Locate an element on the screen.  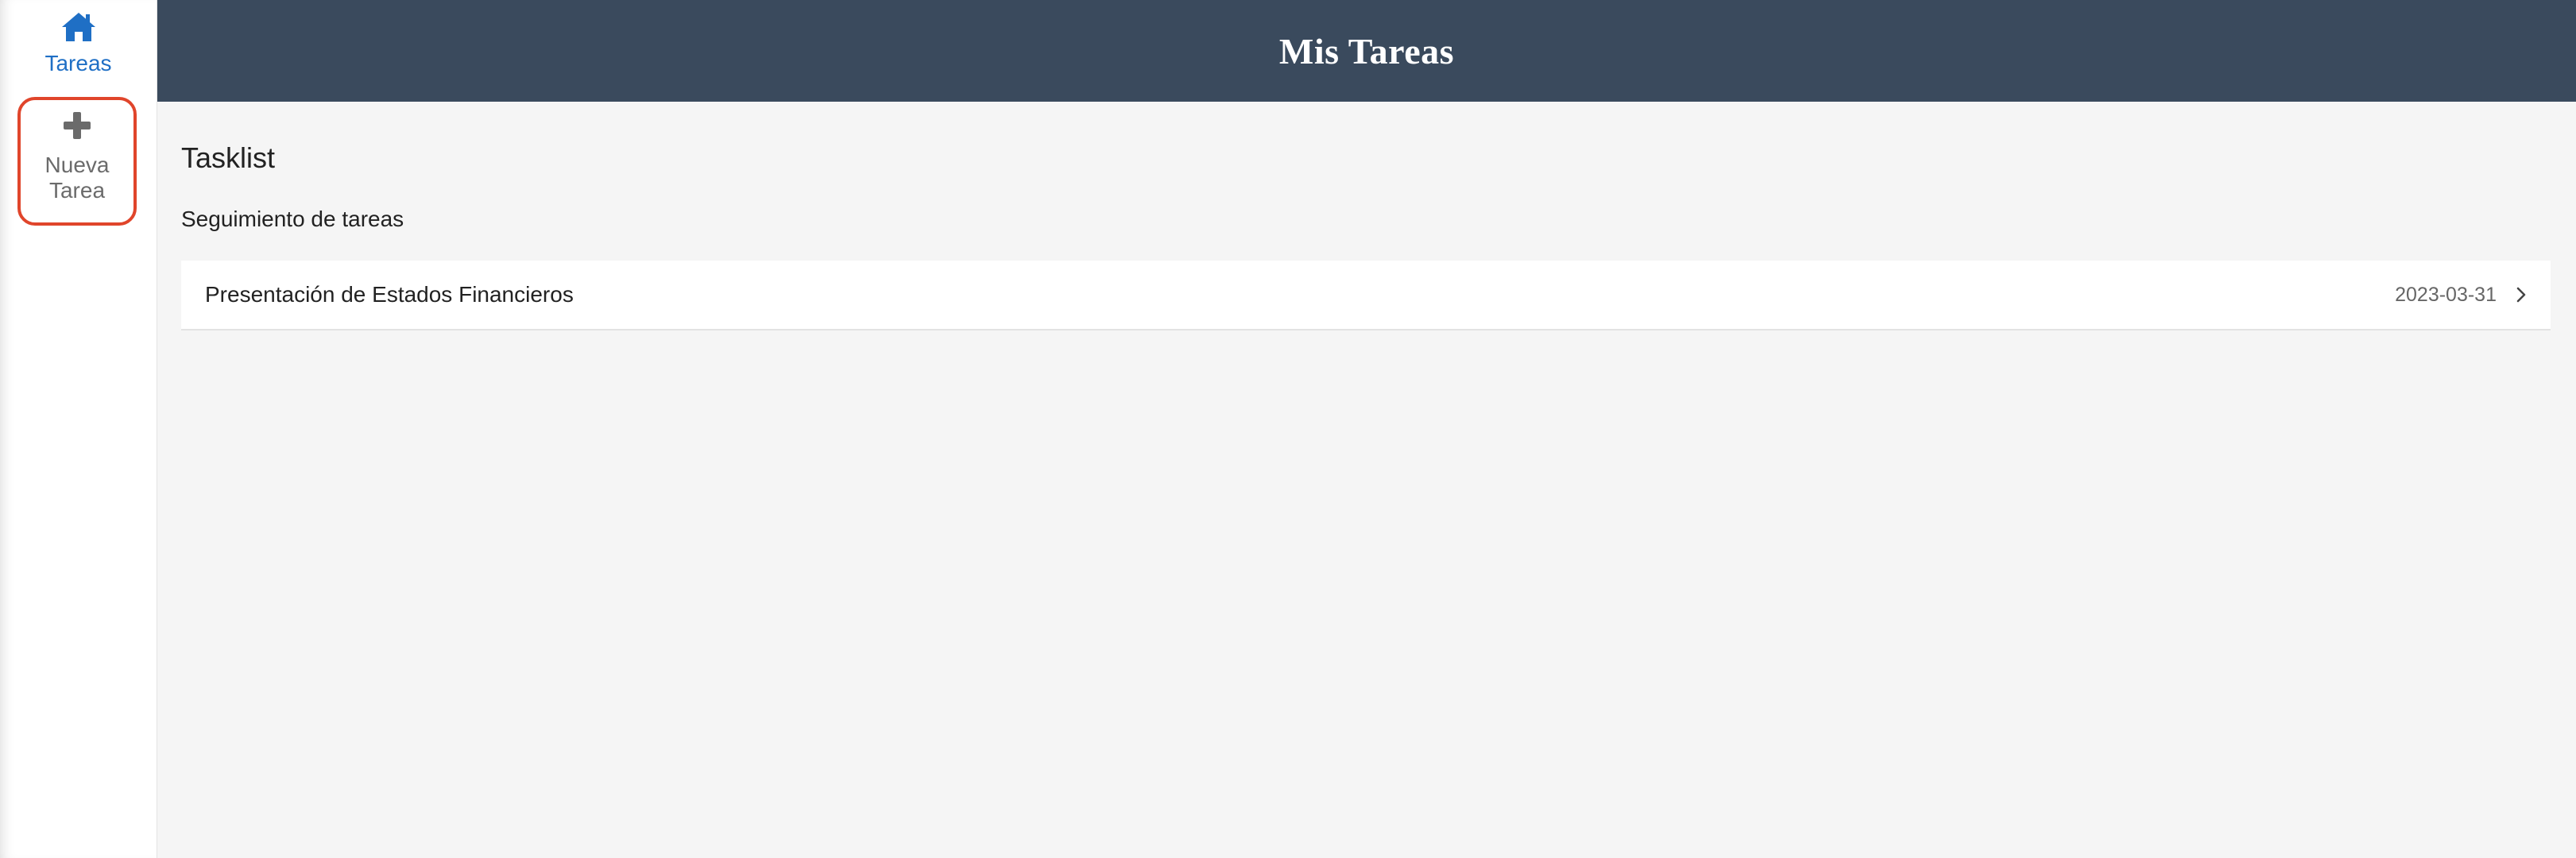
sidebar-item-tareas: Tareas is located at coordinates (79, 47).